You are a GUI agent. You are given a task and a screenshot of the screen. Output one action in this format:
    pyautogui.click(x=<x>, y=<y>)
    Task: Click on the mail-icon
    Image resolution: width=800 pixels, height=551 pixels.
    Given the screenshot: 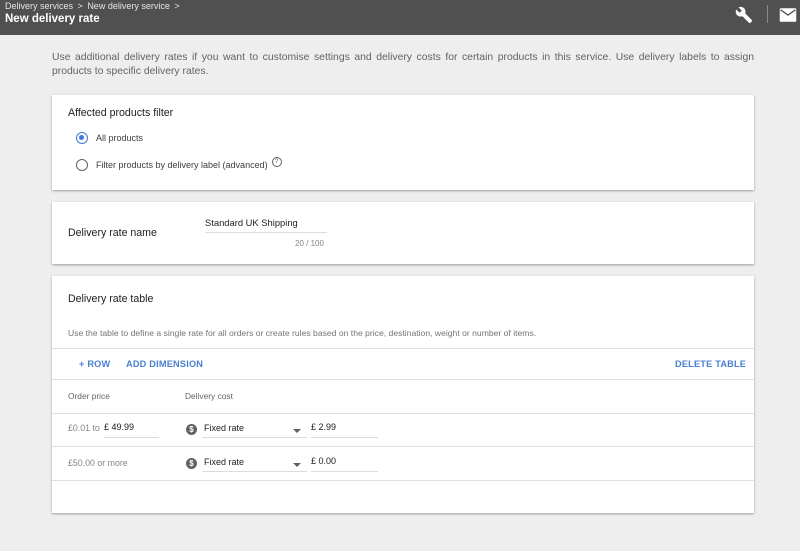 What is the action you would take?
    pyautogui.click(x=788, y=15)
    